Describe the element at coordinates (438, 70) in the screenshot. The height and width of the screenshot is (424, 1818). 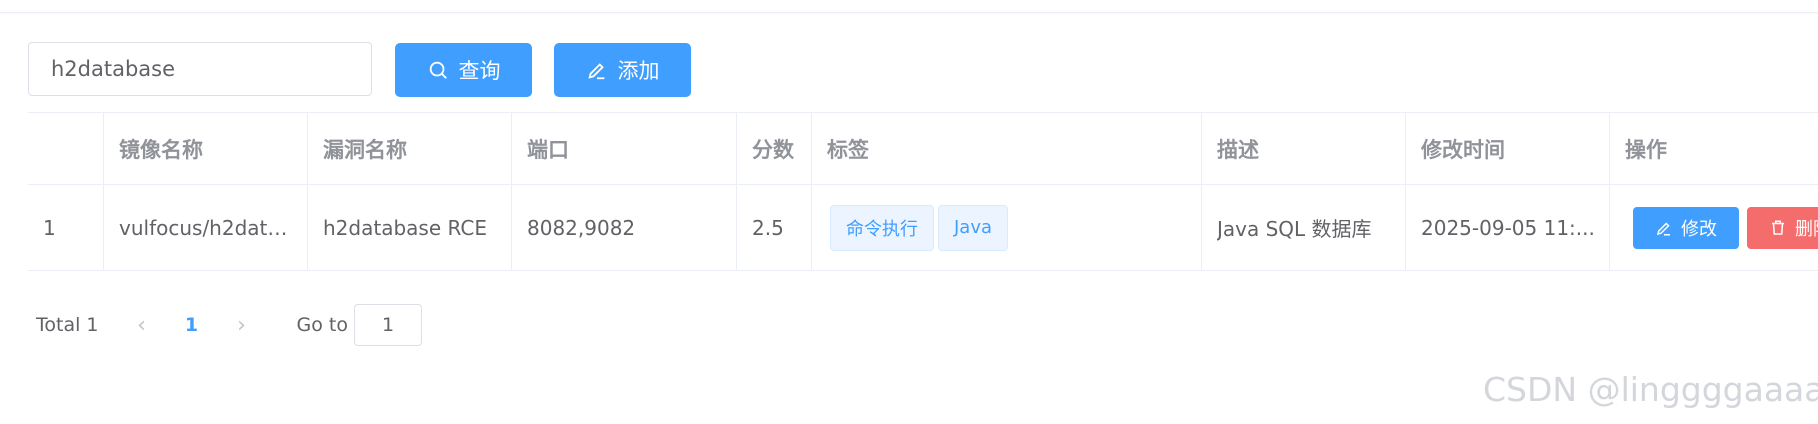
I see `search-icon` at that location.